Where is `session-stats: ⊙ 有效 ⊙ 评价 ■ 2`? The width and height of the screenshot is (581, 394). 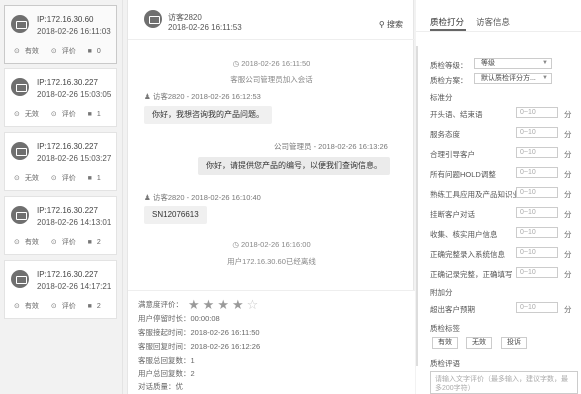 session-stats: ⊙ 有效 ⊙ 评价 ■ 2 is located at coordinates (62, 306).